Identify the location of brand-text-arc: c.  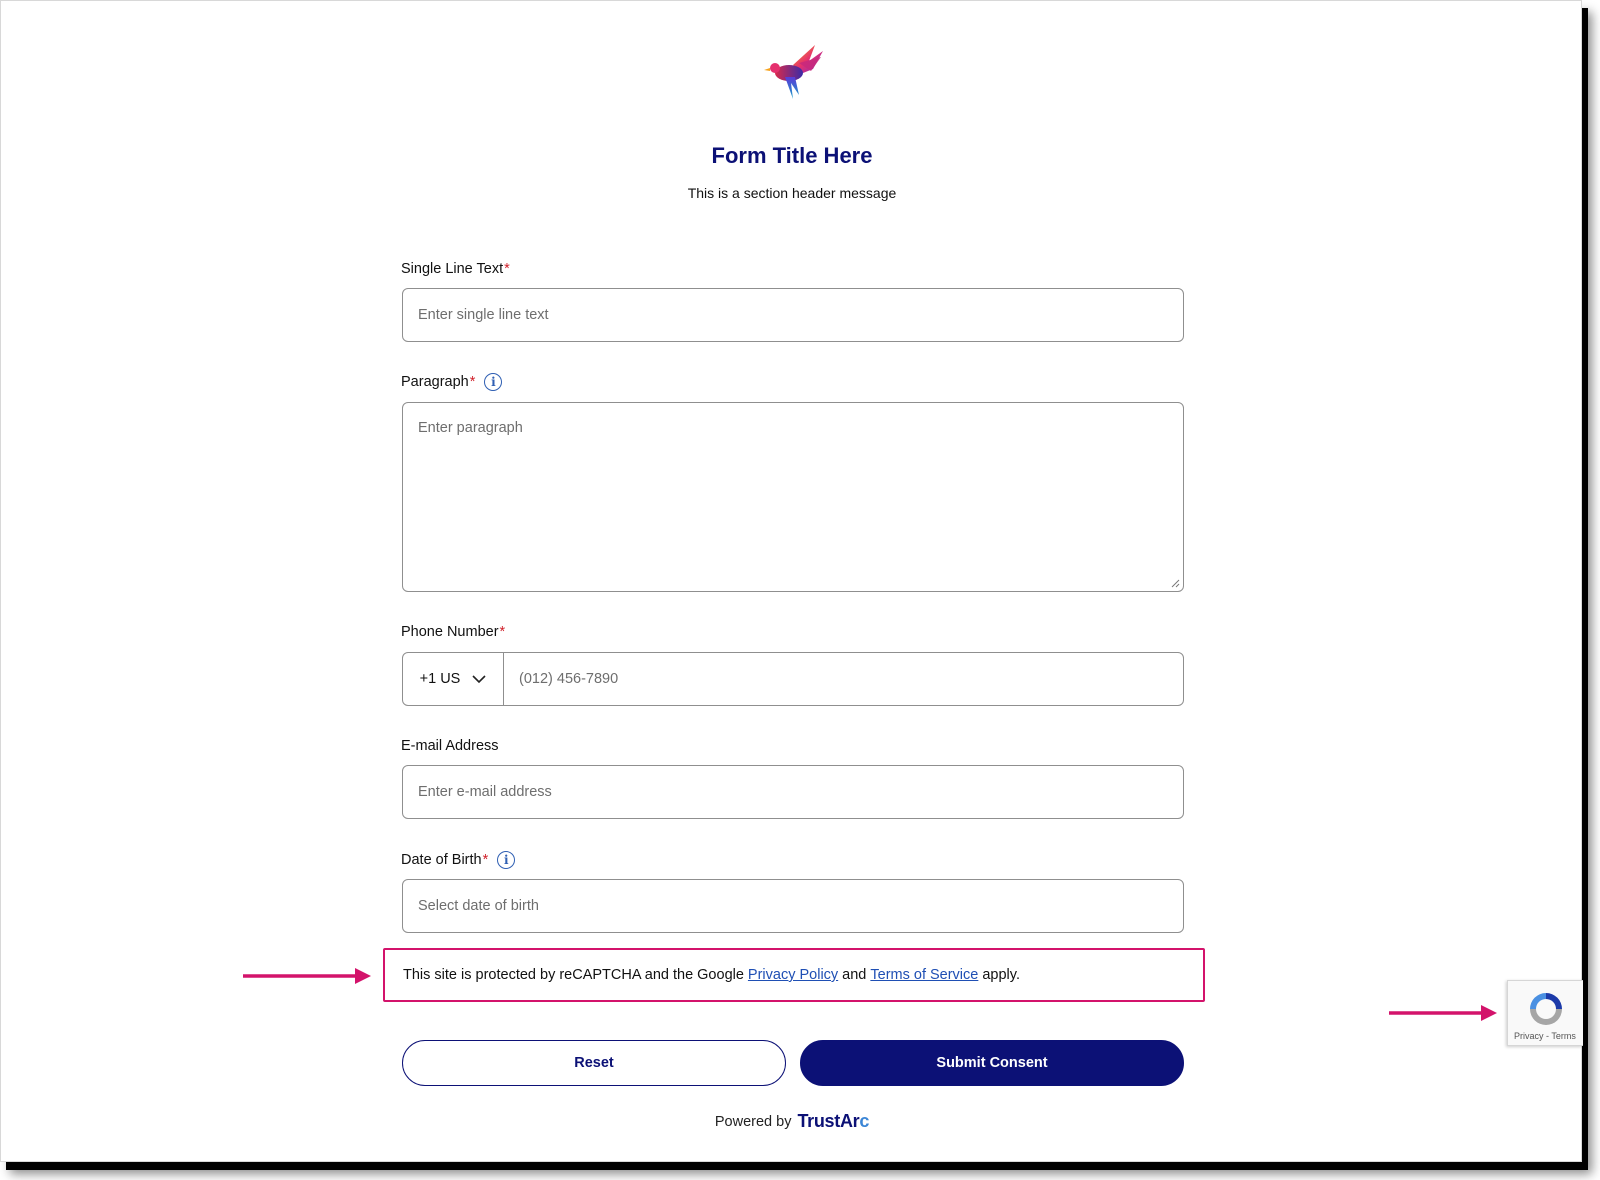
(864, 1121).